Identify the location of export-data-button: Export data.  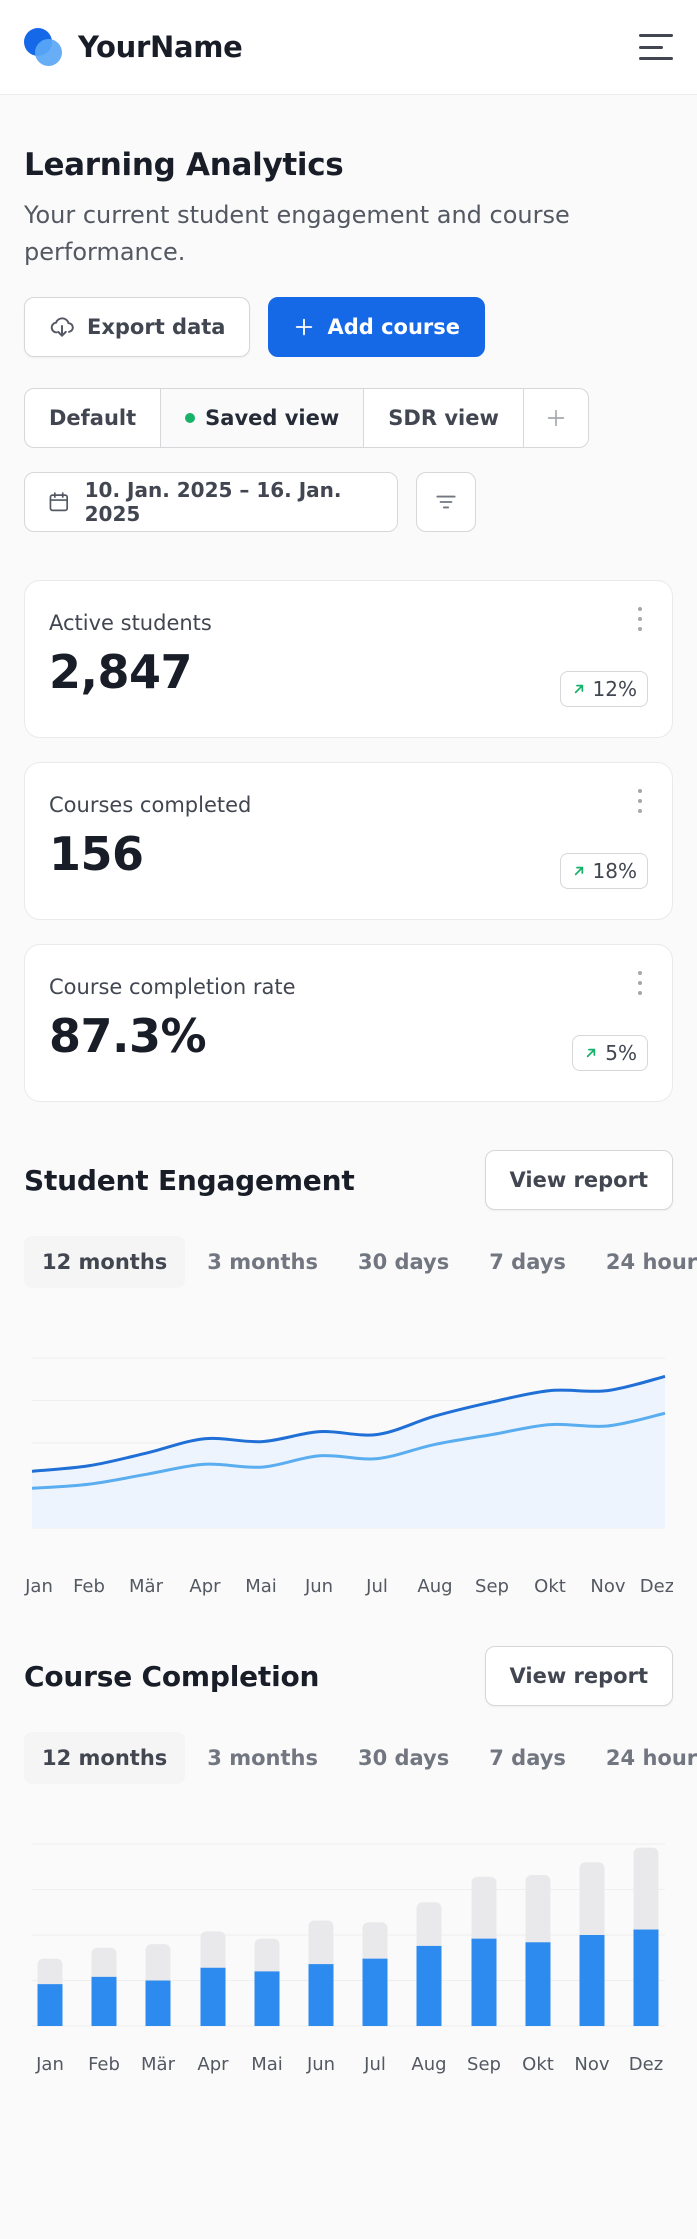
(137, 327).